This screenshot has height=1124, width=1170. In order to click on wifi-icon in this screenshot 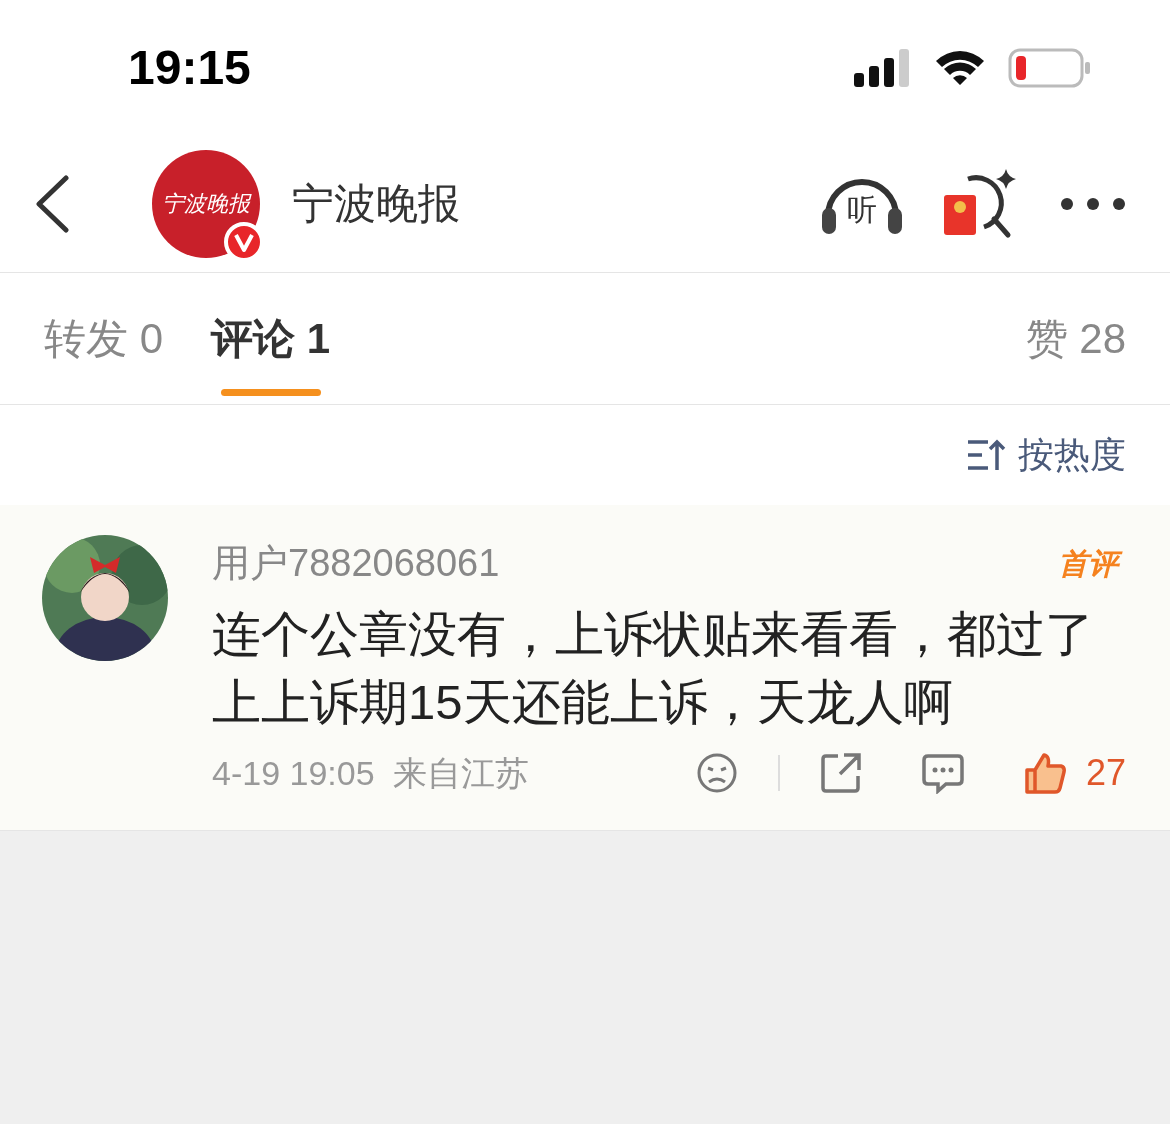, I will do `click(960, 67)`.